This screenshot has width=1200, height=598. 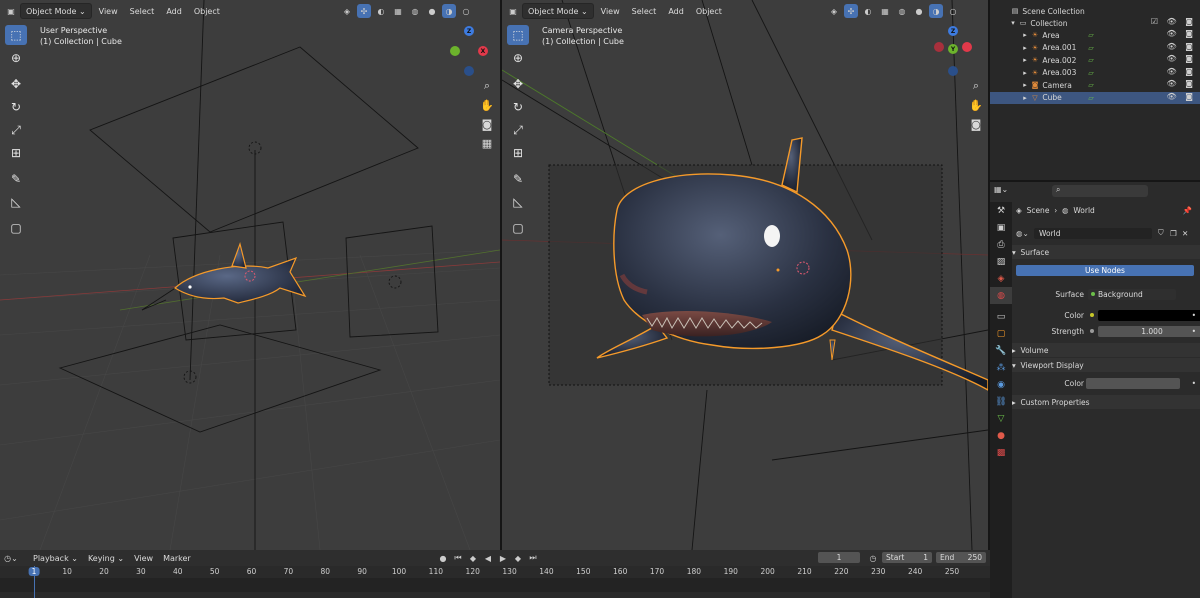 What do you see at coordinates (1001, 401) in the screenshot?
I see `constraints-tab-icon: ⛓` at bounding box center [1001, 401].